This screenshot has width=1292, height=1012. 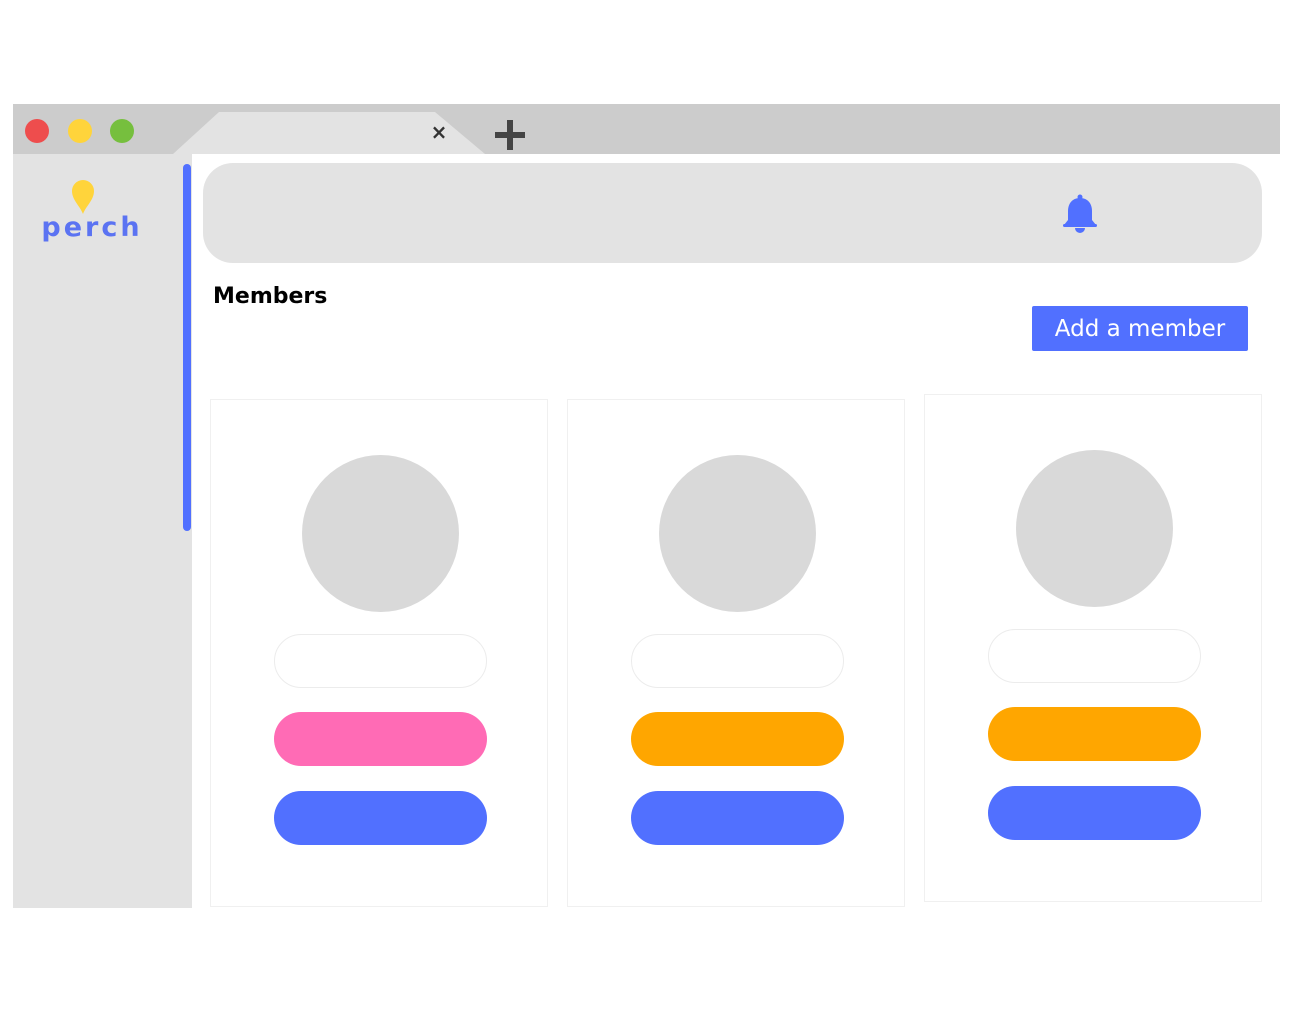 I want to click on browser-tab: ×, so click(x=330, y=133).